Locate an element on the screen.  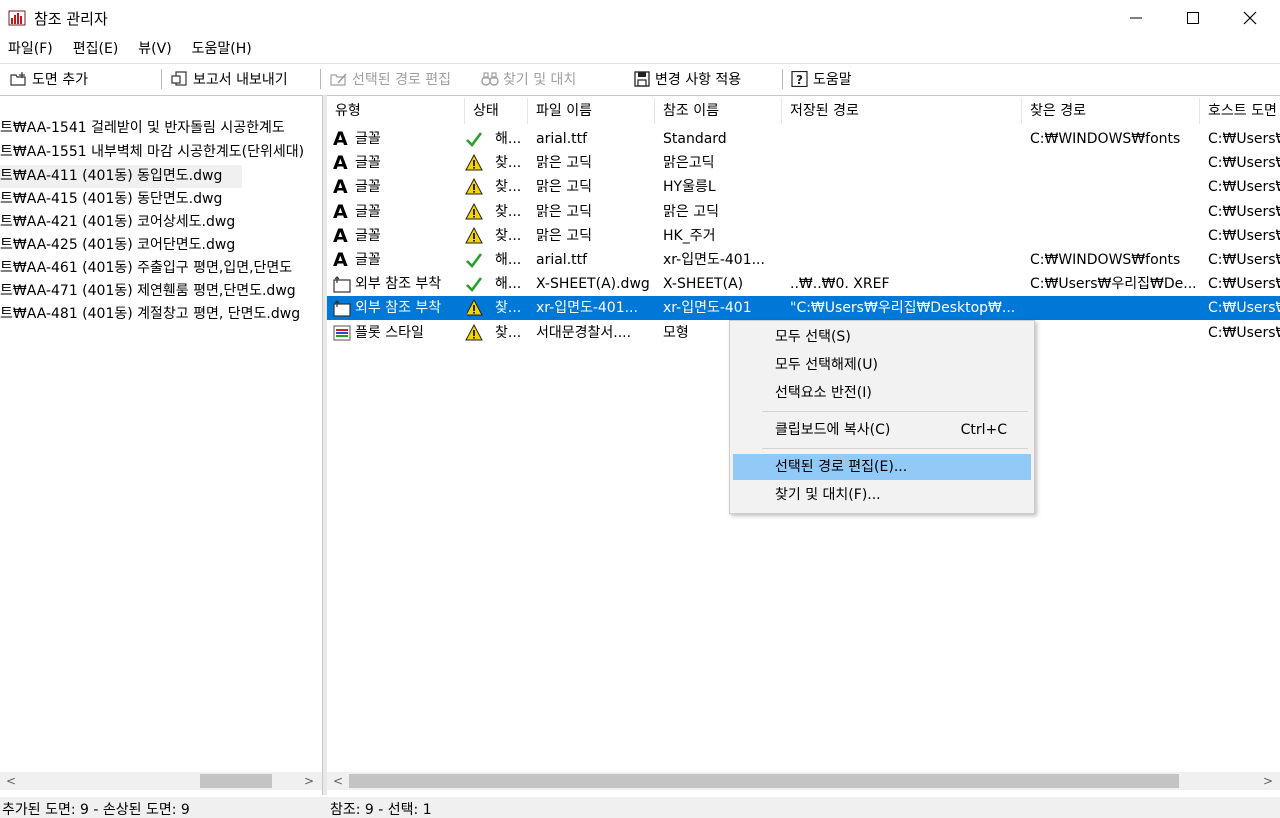
column-header-reference-name: 참조 이름 is located at coordinates (718, 111).